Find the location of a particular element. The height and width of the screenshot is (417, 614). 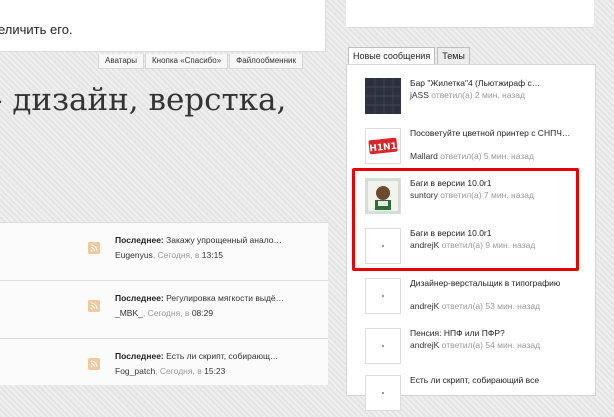

list-item: Есть ли скрипт, собирающий все is located at coordinates (480, 396).